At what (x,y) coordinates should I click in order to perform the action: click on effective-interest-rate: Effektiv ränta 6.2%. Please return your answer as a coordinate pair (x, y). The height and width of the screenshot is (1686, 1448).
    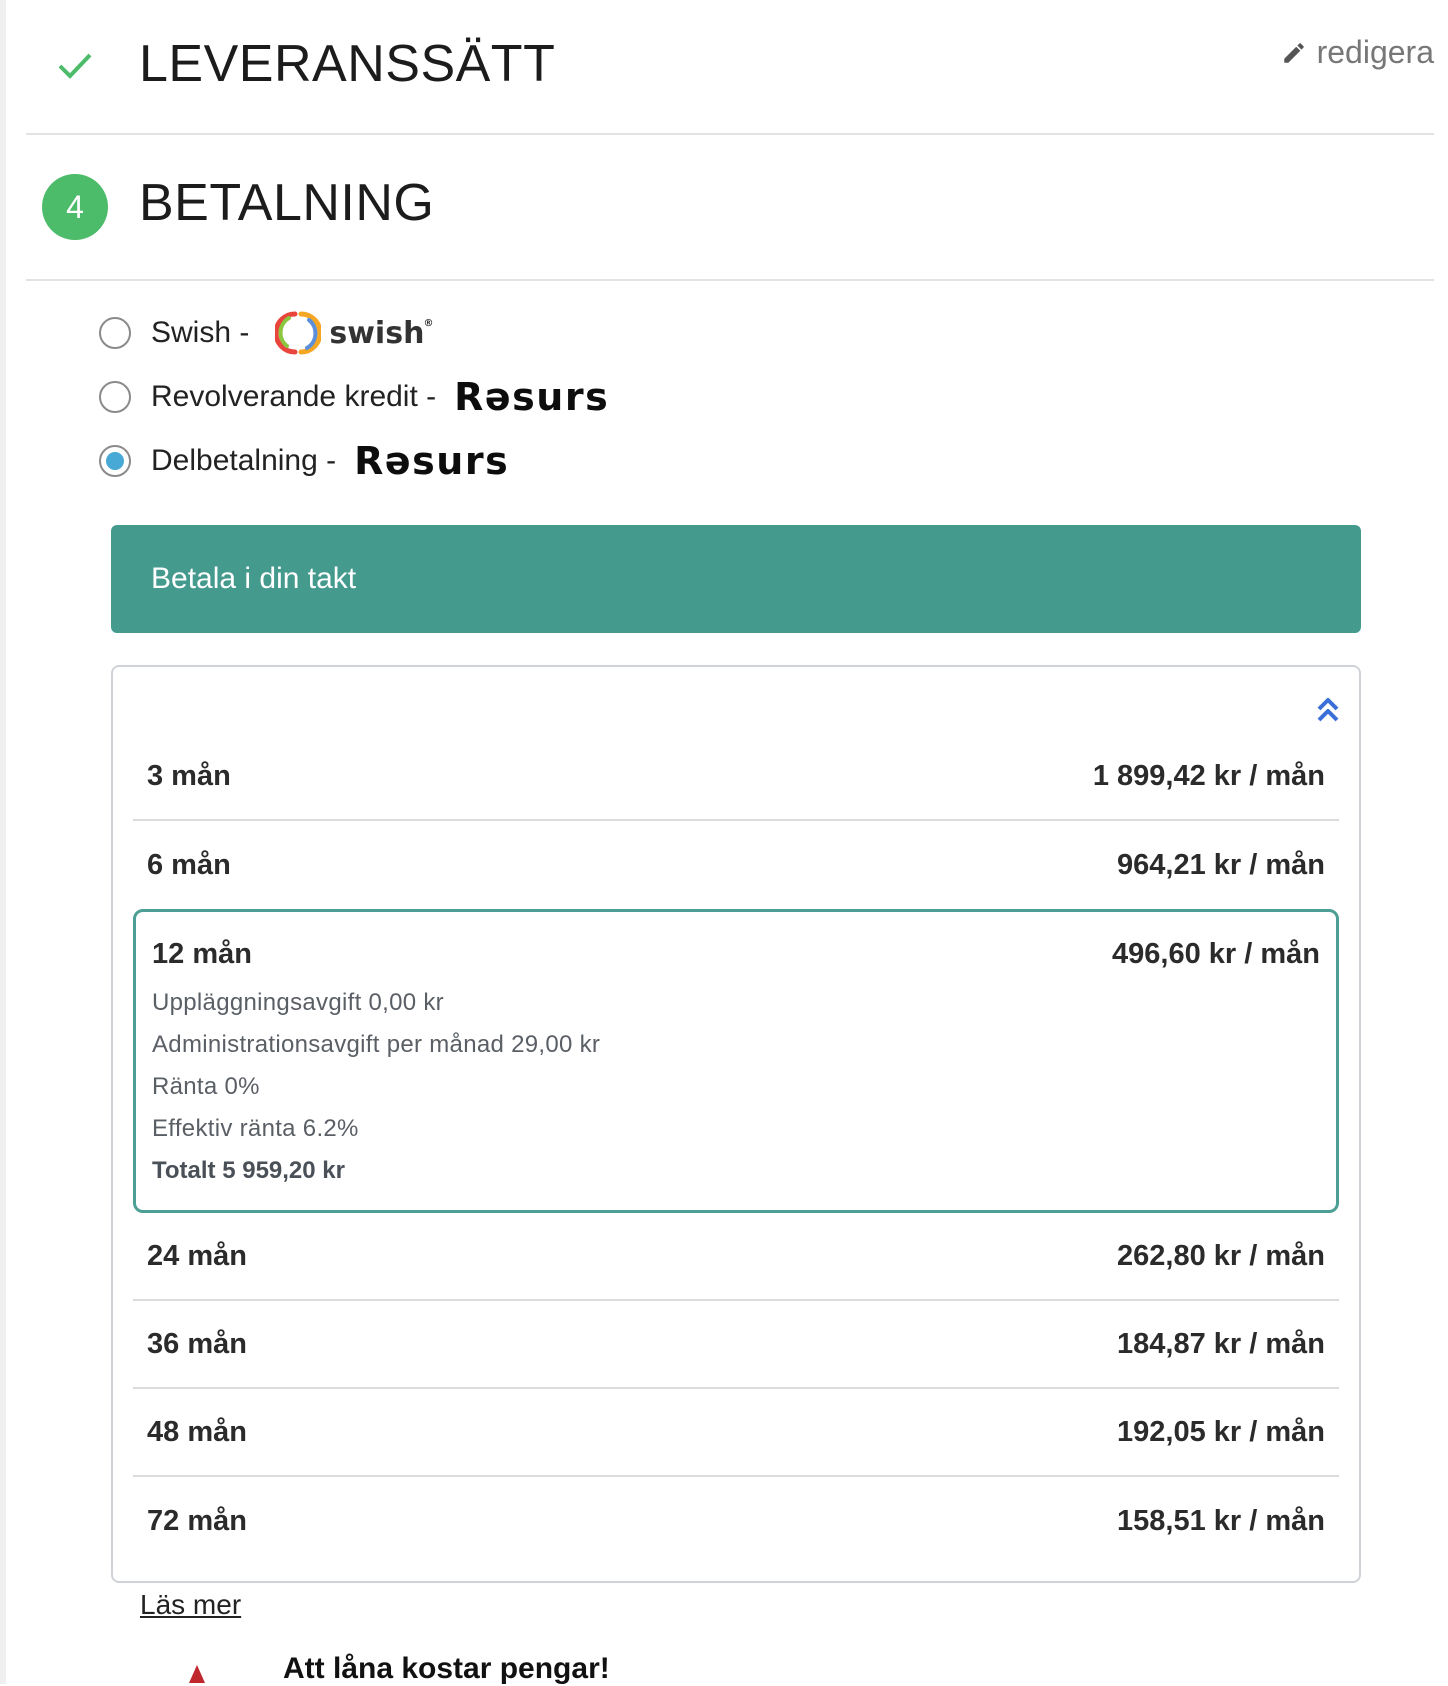
    Looking at the image, I should click on (255, 1128).